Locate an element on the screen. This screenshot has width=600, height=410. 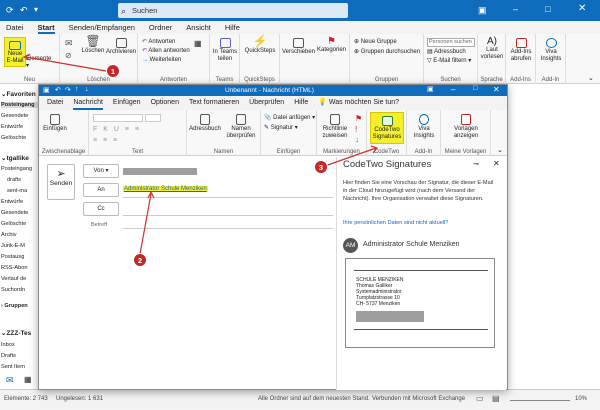
font-size-select is located at coordinates (153, 118).